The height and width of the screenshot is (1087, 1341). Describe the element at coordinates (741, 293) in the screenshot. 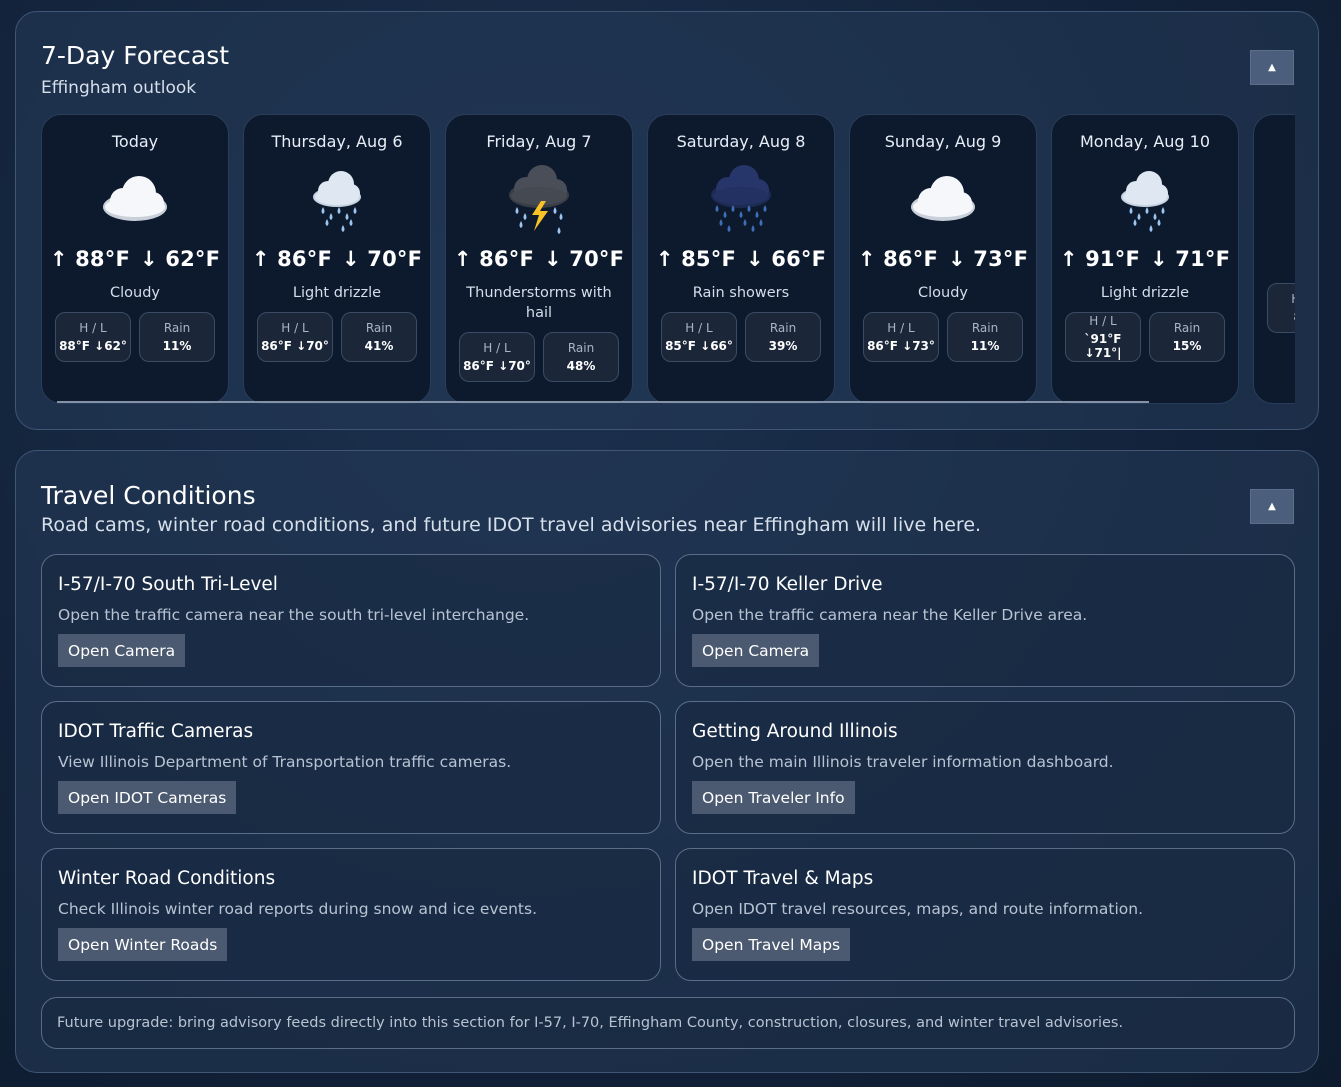

I see `day-condition: Rain showers` at that location.